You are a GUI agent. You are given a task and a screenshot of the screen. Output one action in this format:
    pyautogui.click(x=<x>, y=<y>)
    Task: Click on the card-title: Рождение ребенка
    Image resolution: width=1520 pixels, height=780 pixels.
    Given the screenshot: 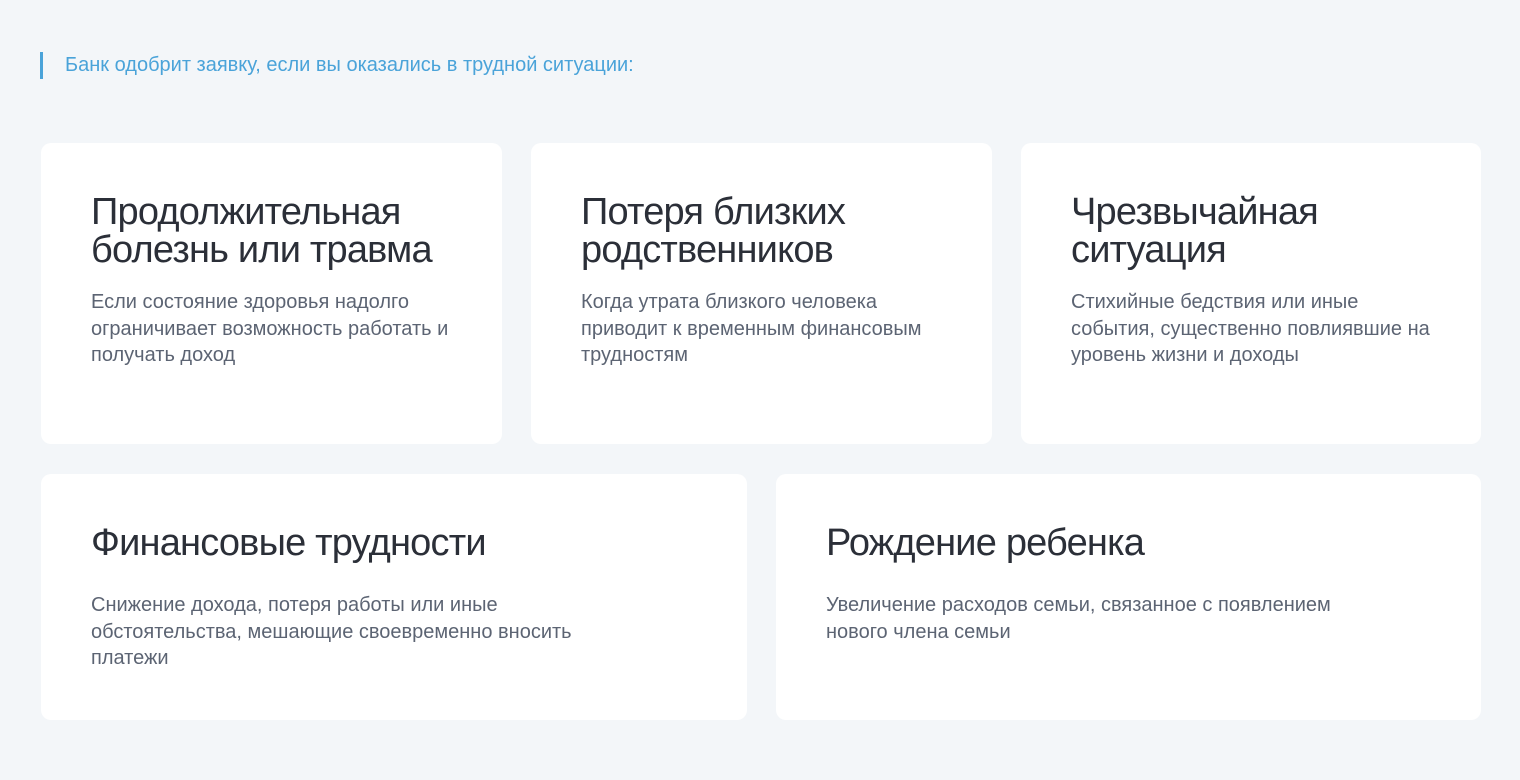 What is the action you would take?
    pyautogui.click(x=985, y=543)
    